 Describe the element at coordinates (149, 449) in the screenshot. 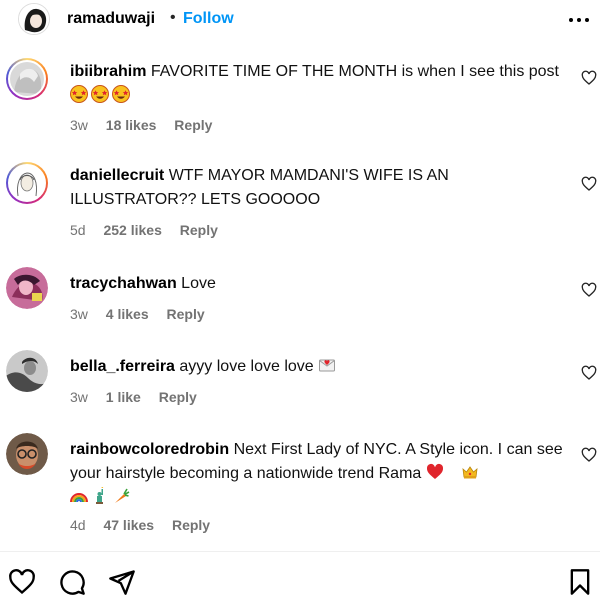

I see `commenter-username: rainbowcoloredrobin` at that location.